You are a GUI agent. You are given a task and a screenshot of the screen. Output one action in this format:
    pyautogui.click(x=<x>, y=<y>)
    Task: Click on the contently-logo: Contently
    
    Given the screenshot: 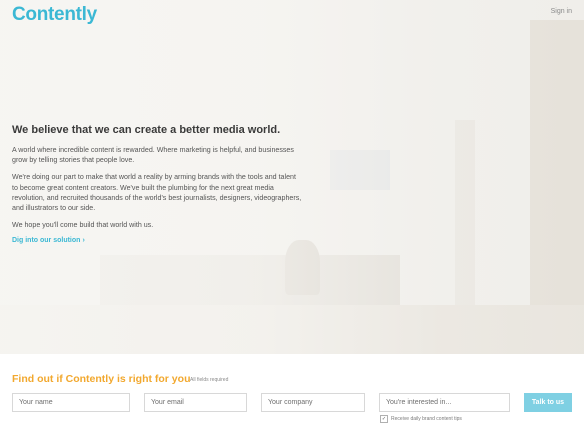 What is the action you would take?
    pyautogui.click(x=54, y=15)
    